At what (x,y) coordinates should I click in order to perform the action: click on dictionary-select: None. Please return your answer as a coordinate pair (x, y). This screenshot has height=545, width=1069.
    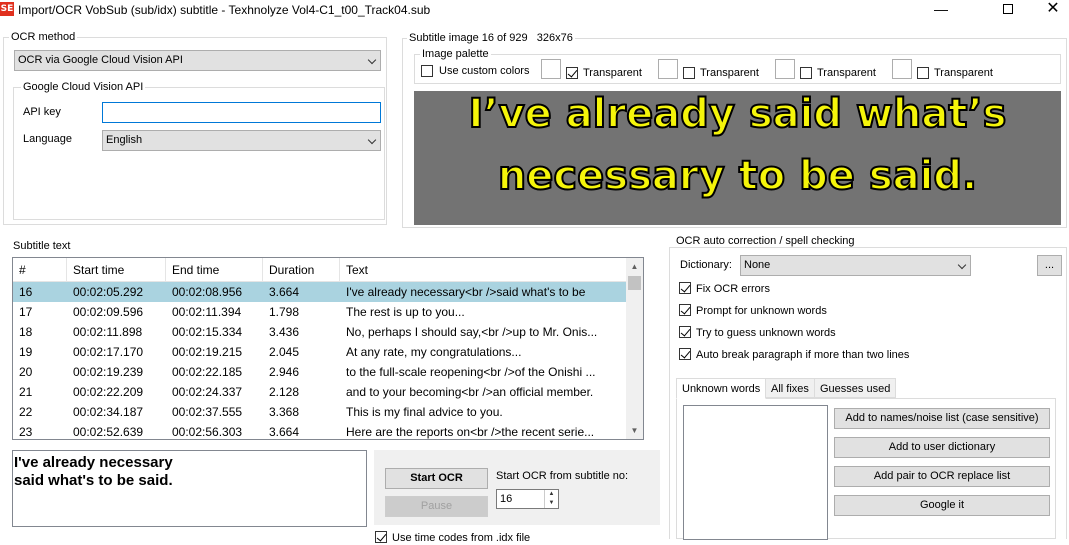
    Looking at the image, I should click on (855, 265).